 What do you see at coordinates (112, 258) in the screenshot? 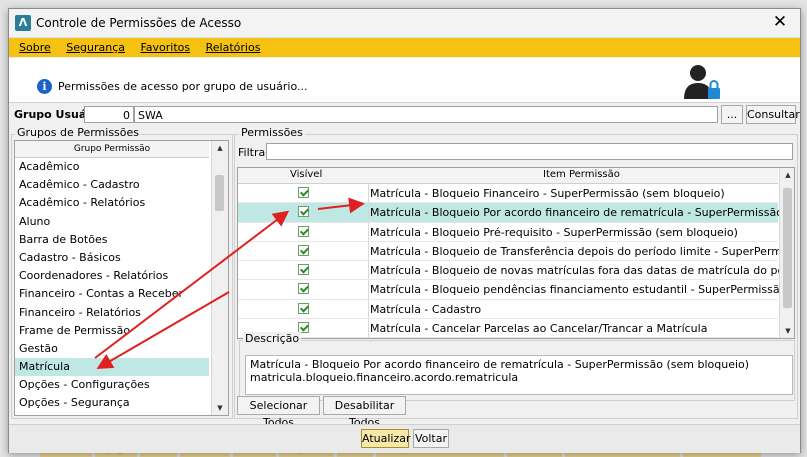
I see `group-item: Cadastro - Básicos` at bounding box center [112, 258].